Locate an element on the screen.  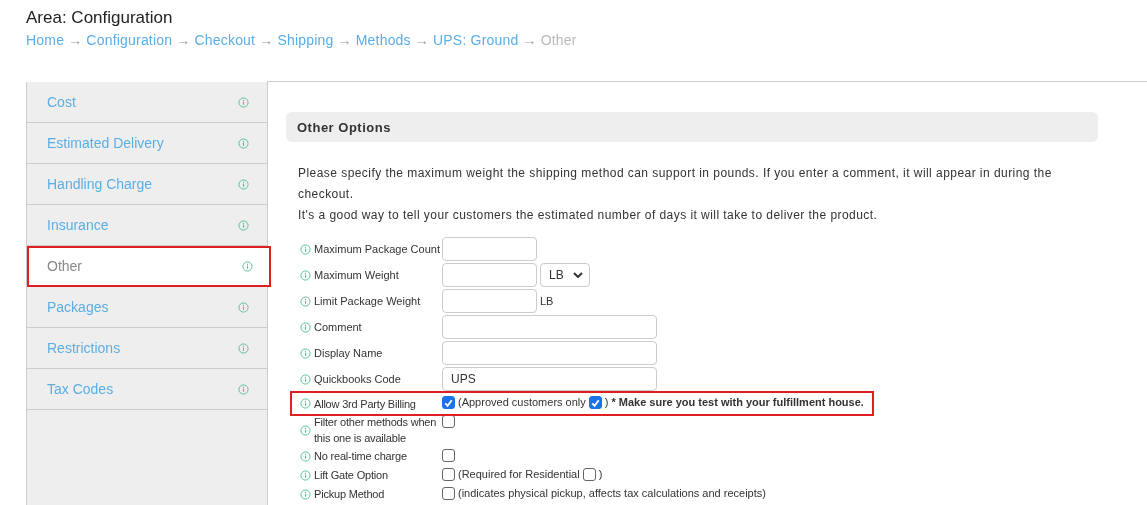
sidebar-item: Tax Codes is located at coordinates (147, 389).